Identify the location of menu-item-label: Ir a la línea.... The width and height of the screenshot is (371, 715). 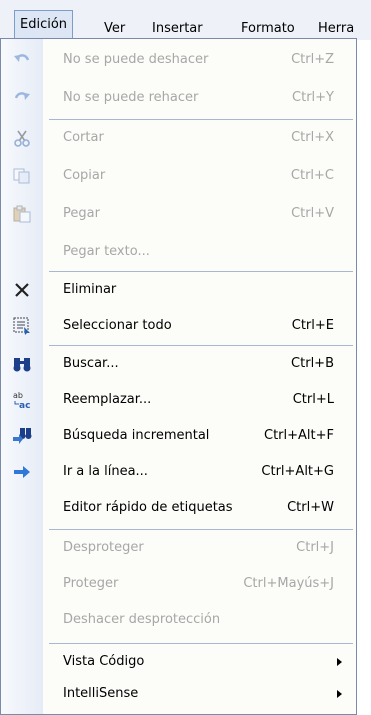
(105, 471).